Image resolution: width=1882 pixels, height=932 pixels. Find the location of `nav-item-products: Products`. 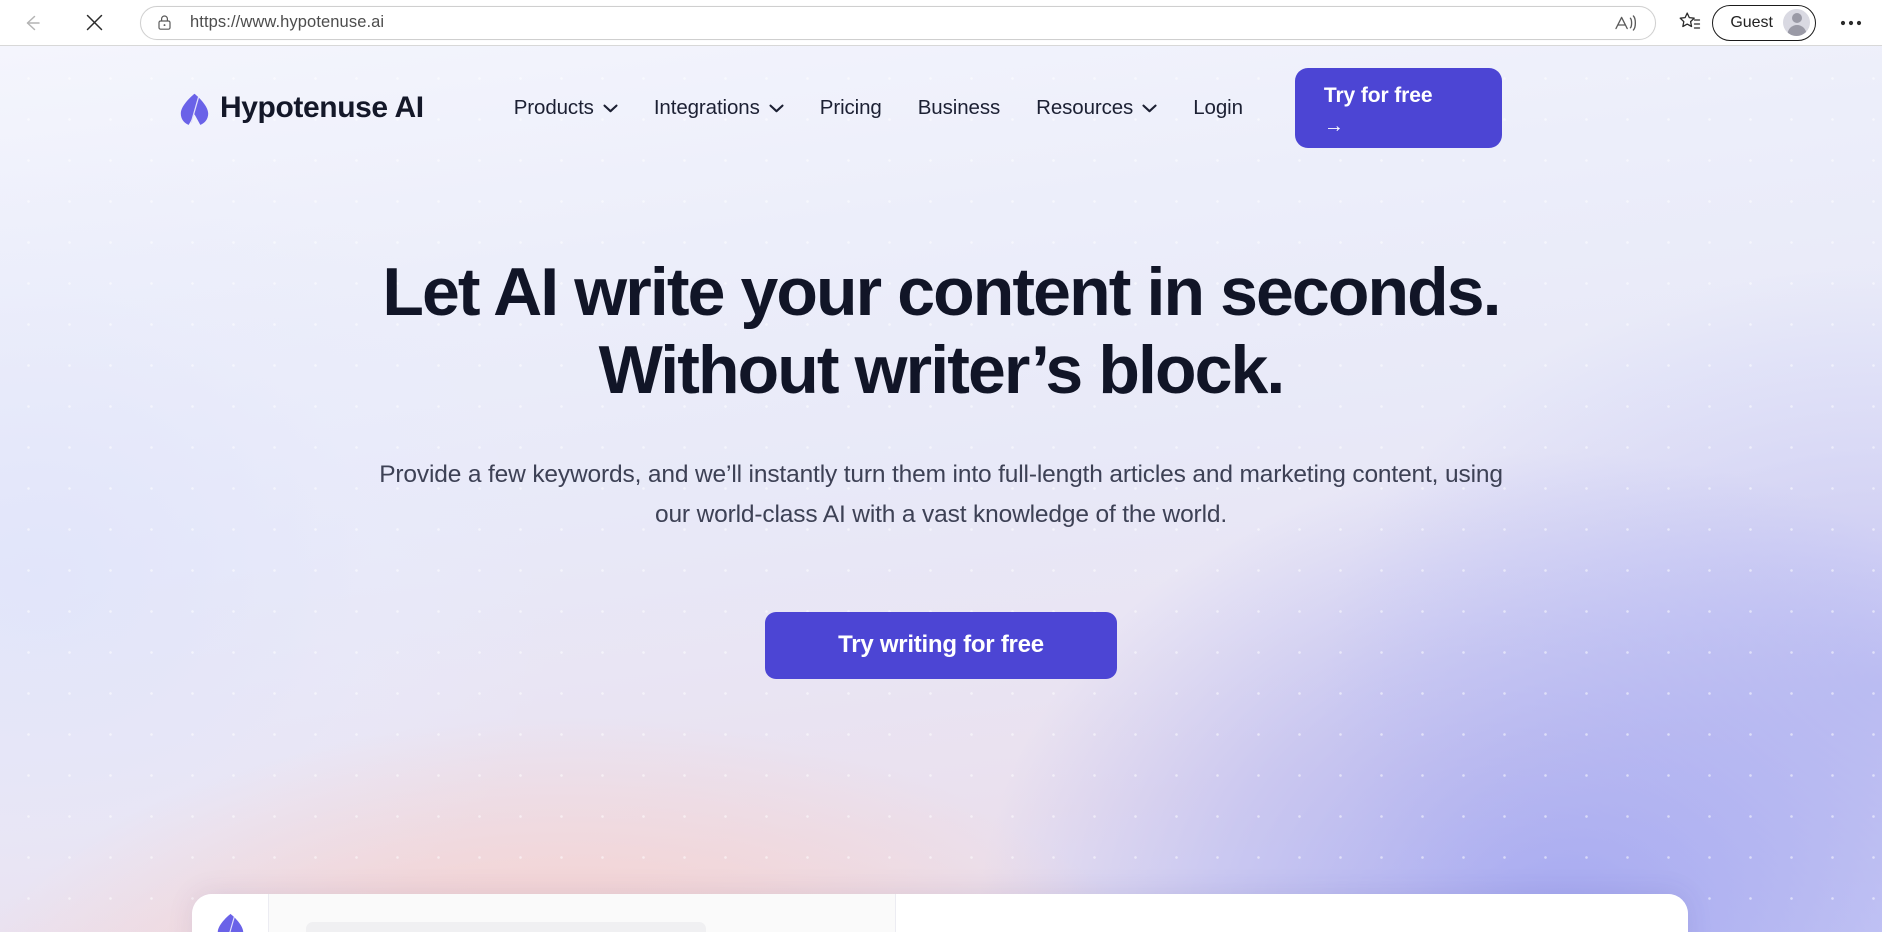

nav-item-products: Products is located at coordinates (566, 108).